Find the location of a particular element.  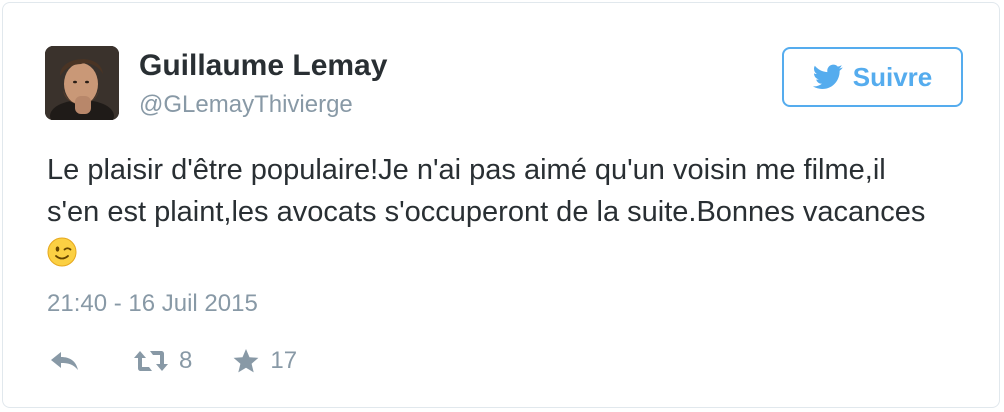

avatar-image is located at coordinates (82, 83).